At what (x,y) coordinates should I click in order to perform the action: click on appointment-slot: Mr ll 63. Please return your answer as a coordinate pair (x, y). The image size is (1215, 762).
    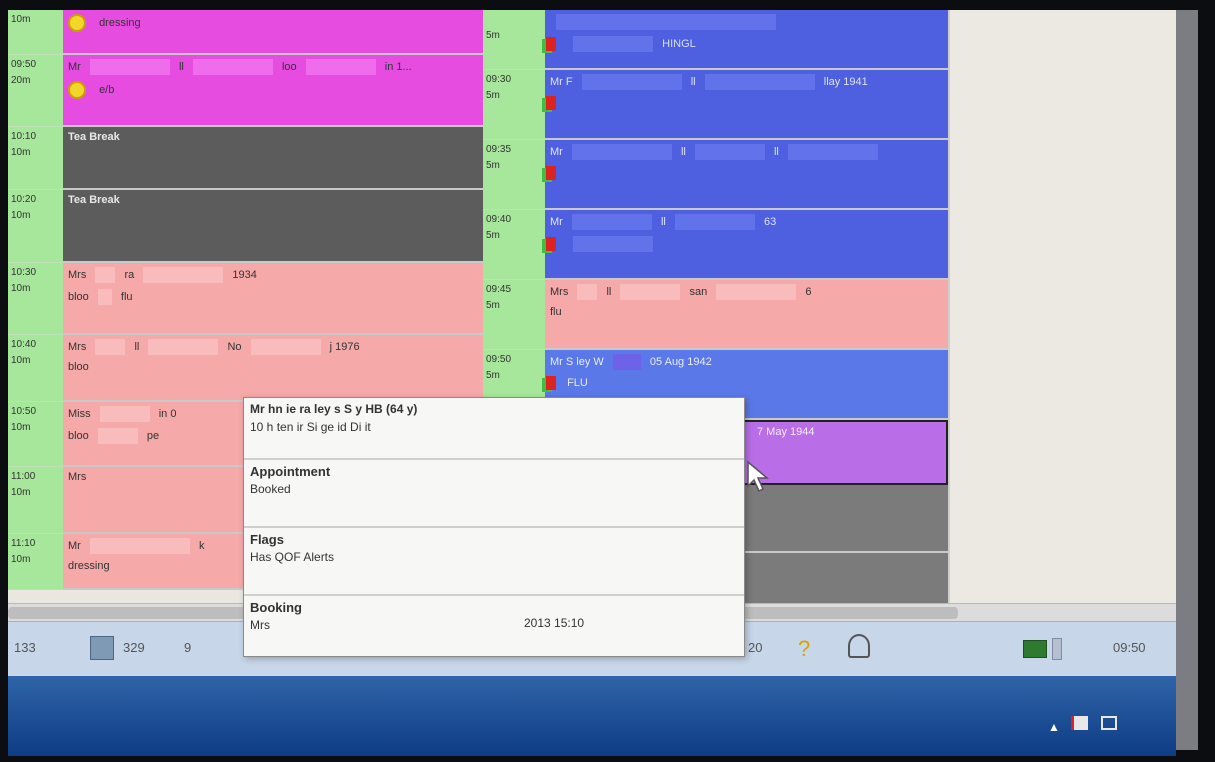
    Looking at the image, I should click on (746, 245).